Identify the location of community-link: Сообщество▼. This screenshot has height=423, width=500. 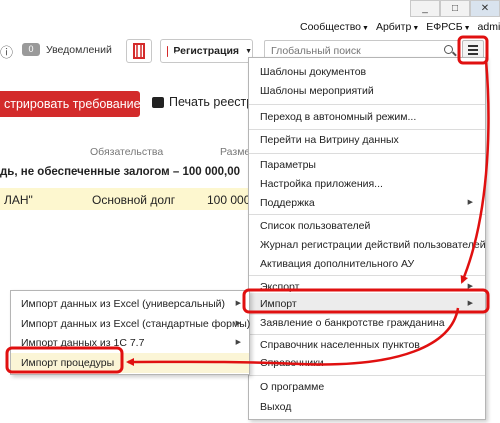
(334, 27).